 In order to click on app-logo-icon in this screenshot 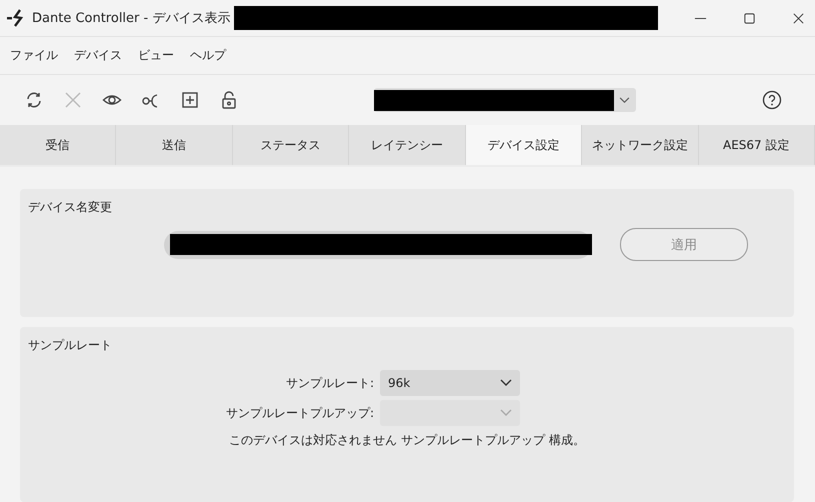, I will do `click(16, 18)`.